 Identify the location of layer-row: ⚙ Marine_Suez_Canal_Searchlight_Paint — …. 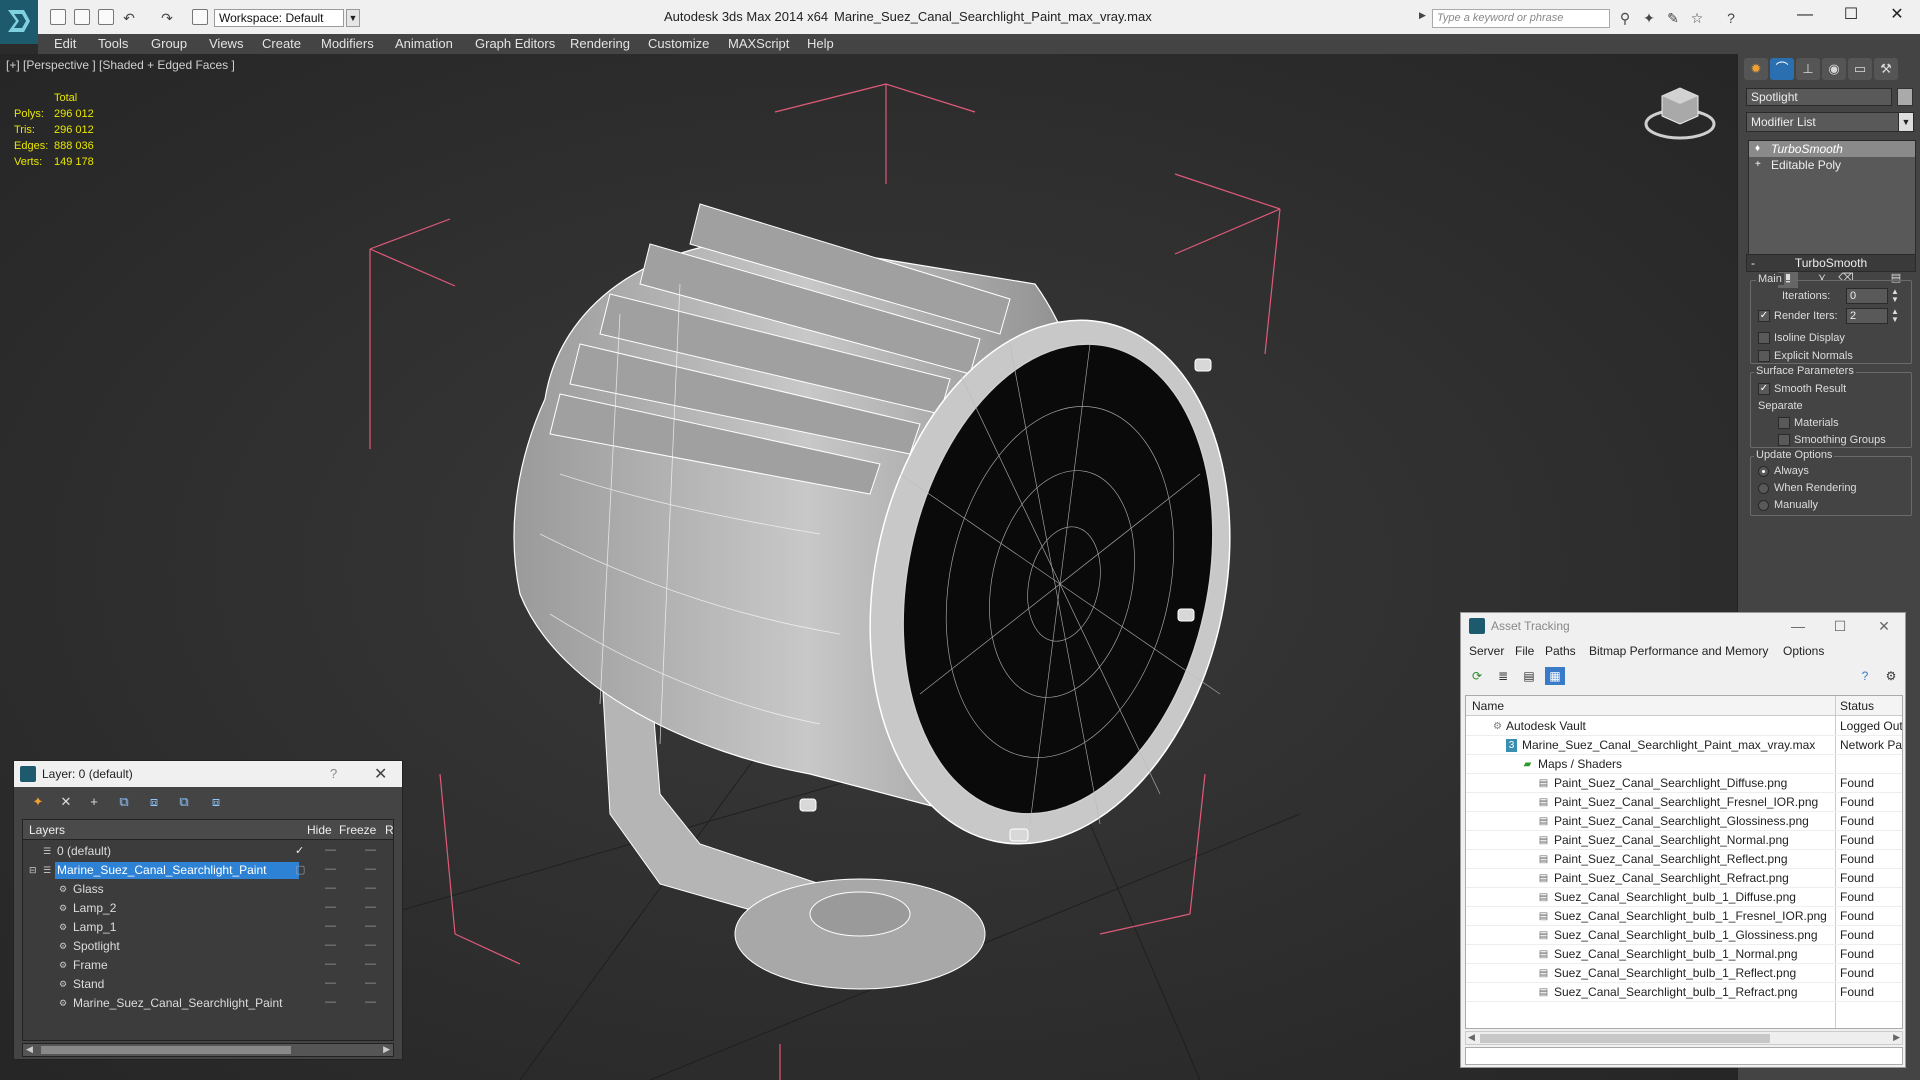
(208, 1003).